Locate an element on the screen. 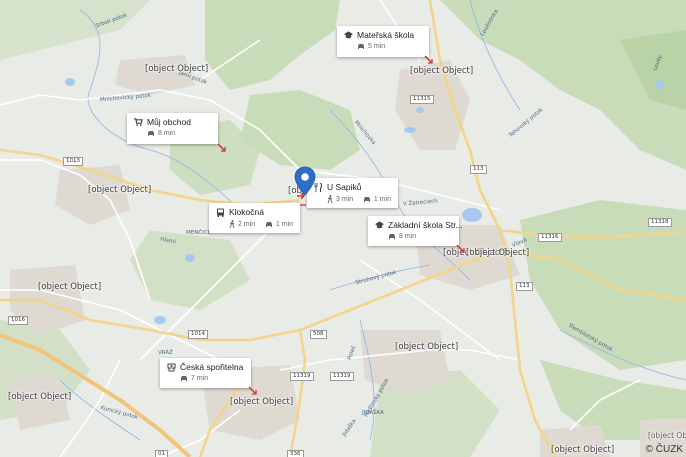 This screenshot has height=457, width=686. poi-name: Mateřská škola is located at coordinates (386, 35).